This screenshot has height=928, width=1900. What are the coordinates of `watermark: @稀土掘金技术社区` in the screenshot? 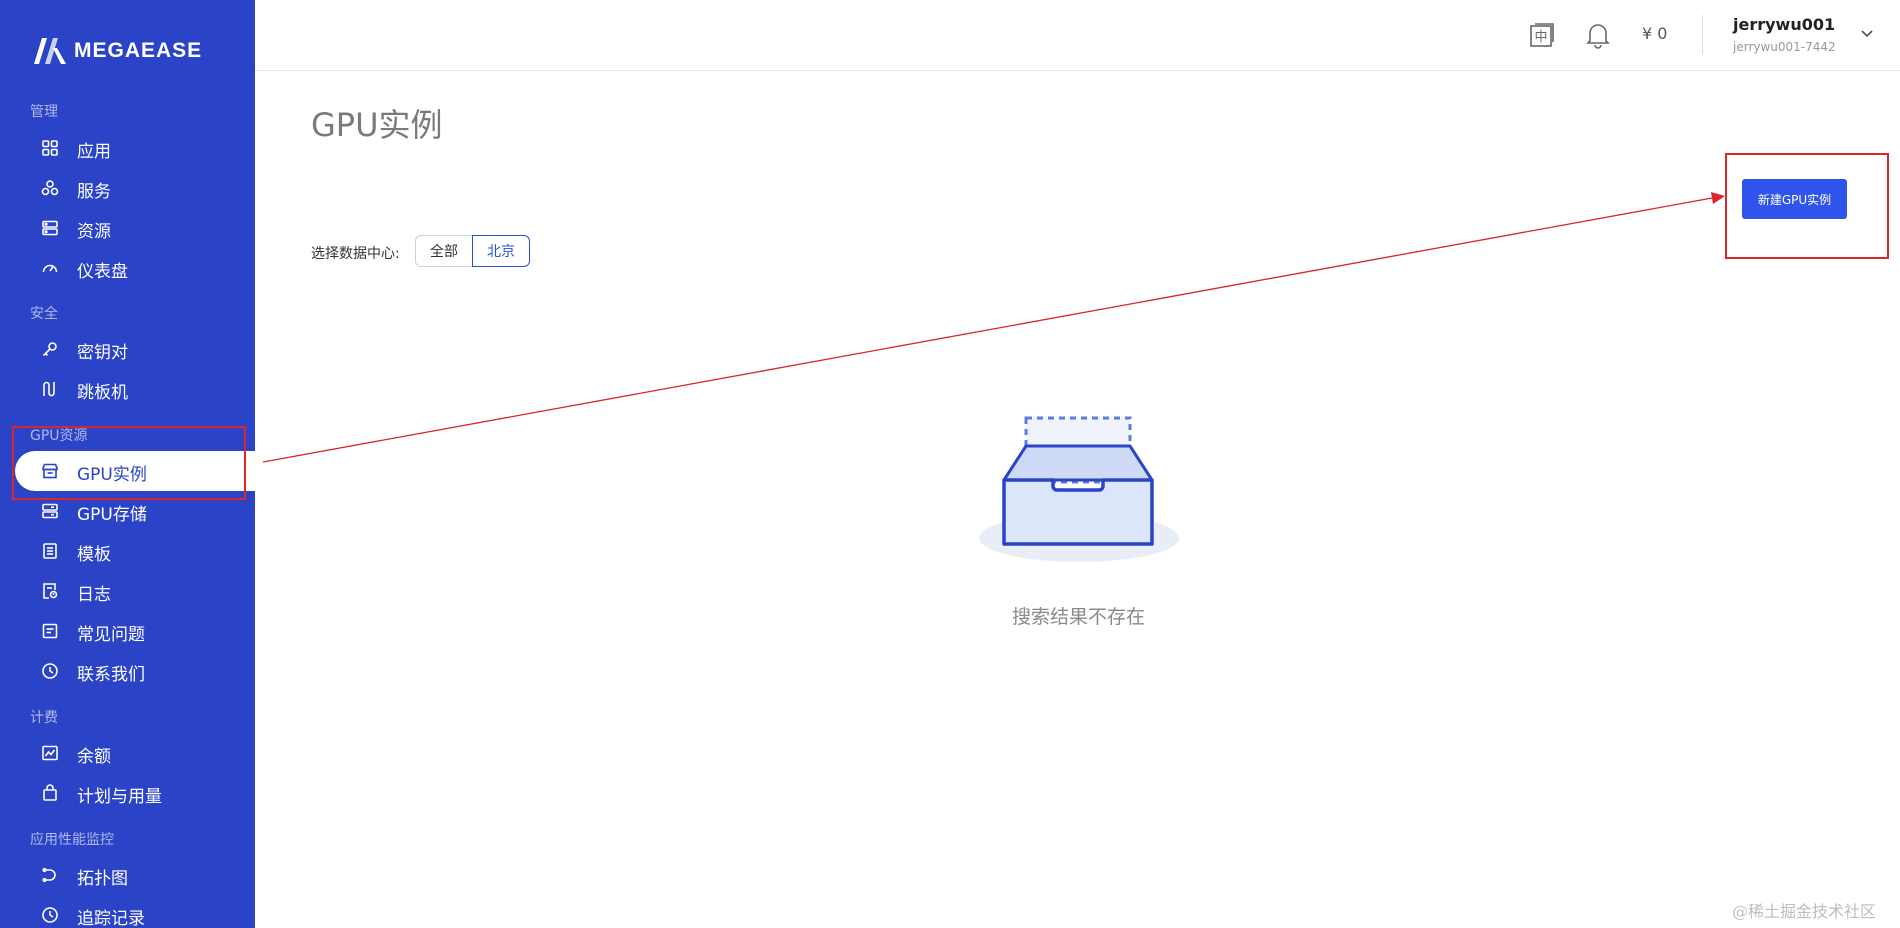 It's located at (1804, 911).